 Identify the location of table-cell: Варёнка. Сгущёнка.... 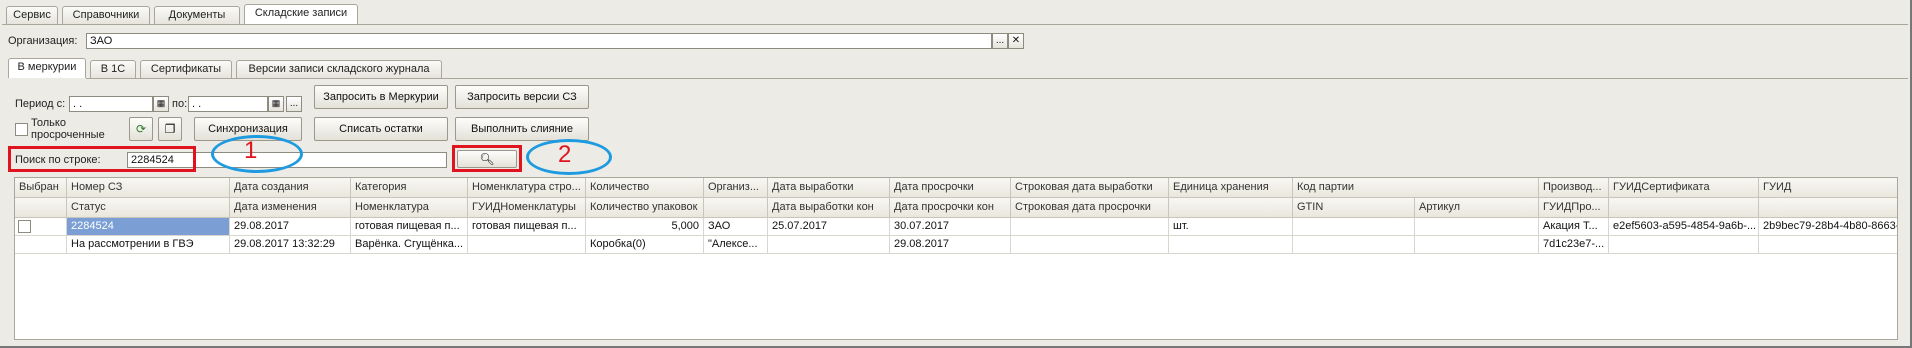
(409, 245).